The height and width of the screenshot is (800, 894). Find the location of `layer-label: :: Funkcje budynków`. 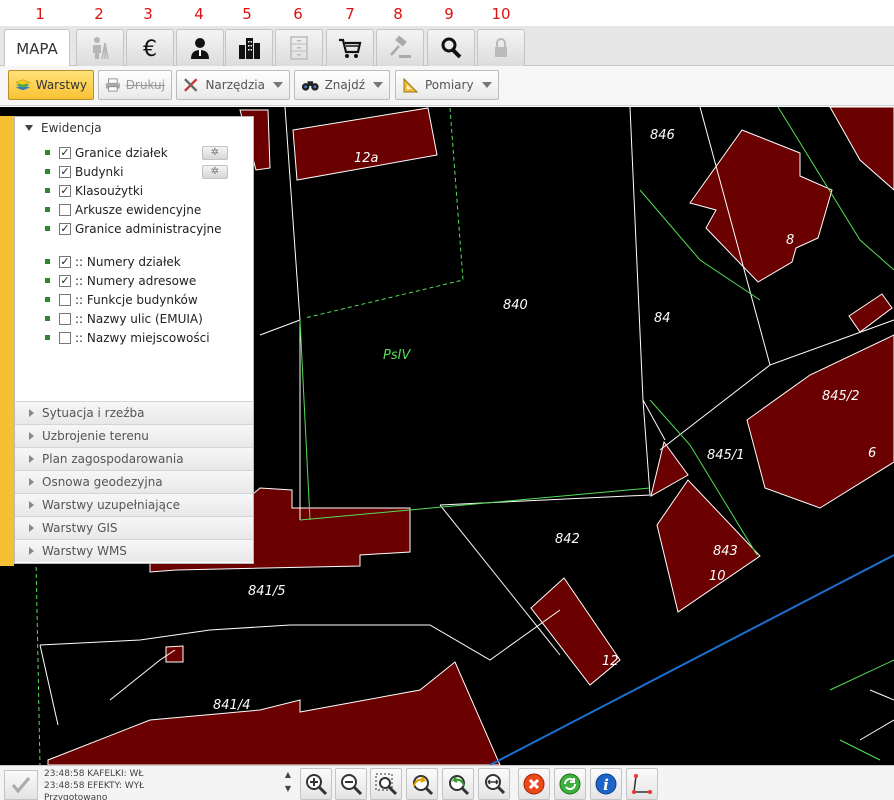

layer-label: :: Funkcje budynków is located at coordinates (136, 299).